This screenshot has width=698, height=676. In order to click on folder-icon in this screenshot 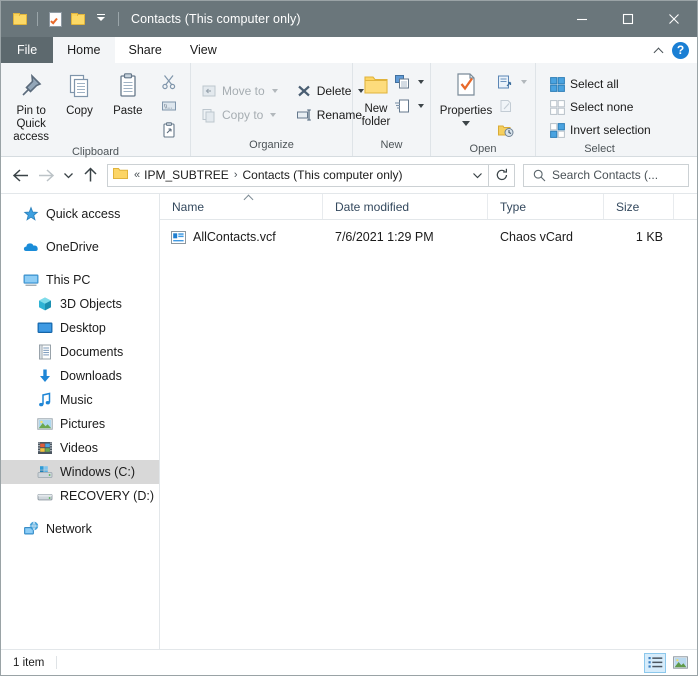, I will do `click(20, 19)`.